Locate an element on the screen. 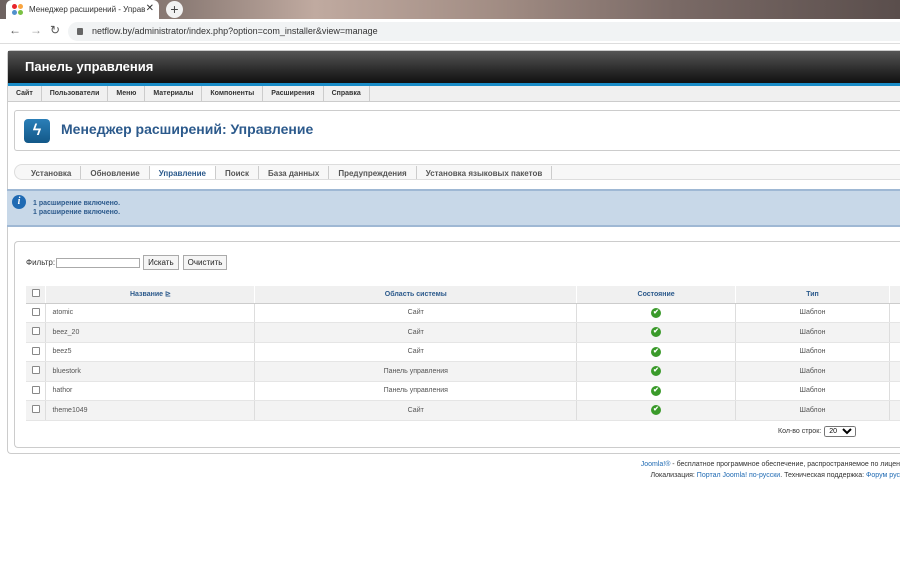 The image size is (900, 587). select-all-cell is located at coordinates (36, 295).